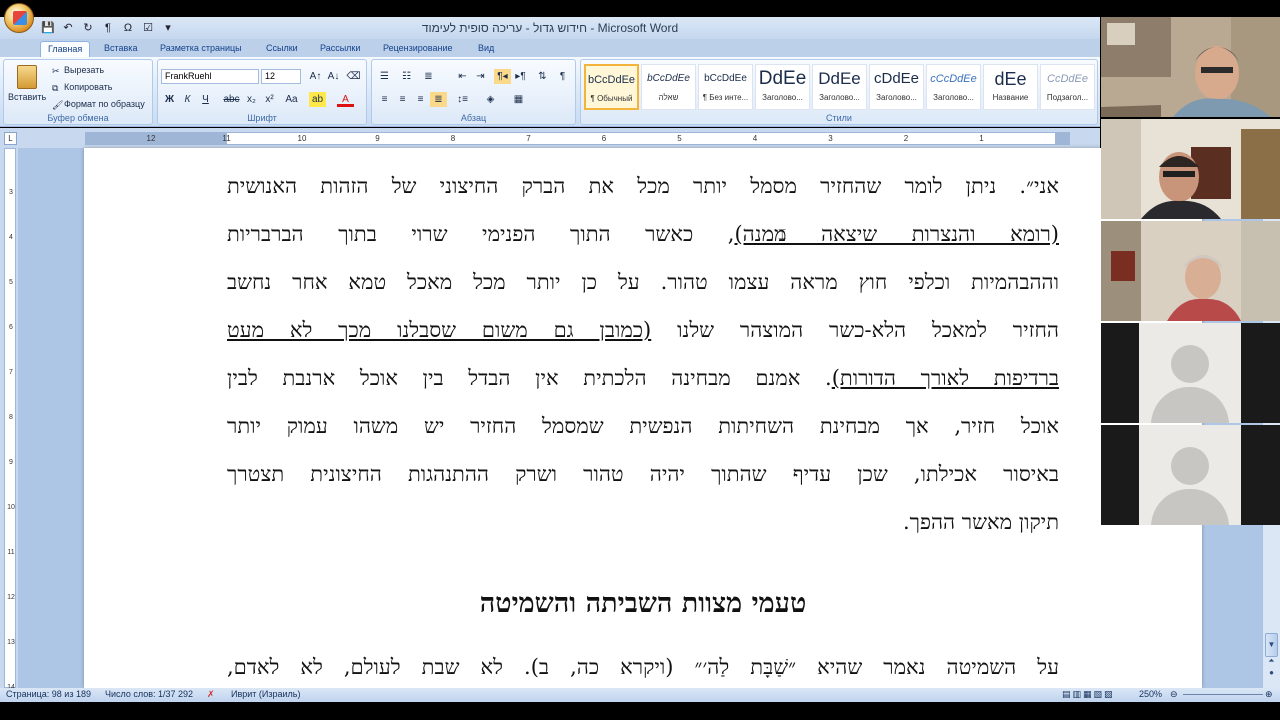 Image resolution: width=1280 pixels, height=720 pixels. What do you see at coordinates (1223, 694) in the screenshot?
I see `zoom-slider` at bounding box center [1223, 694].